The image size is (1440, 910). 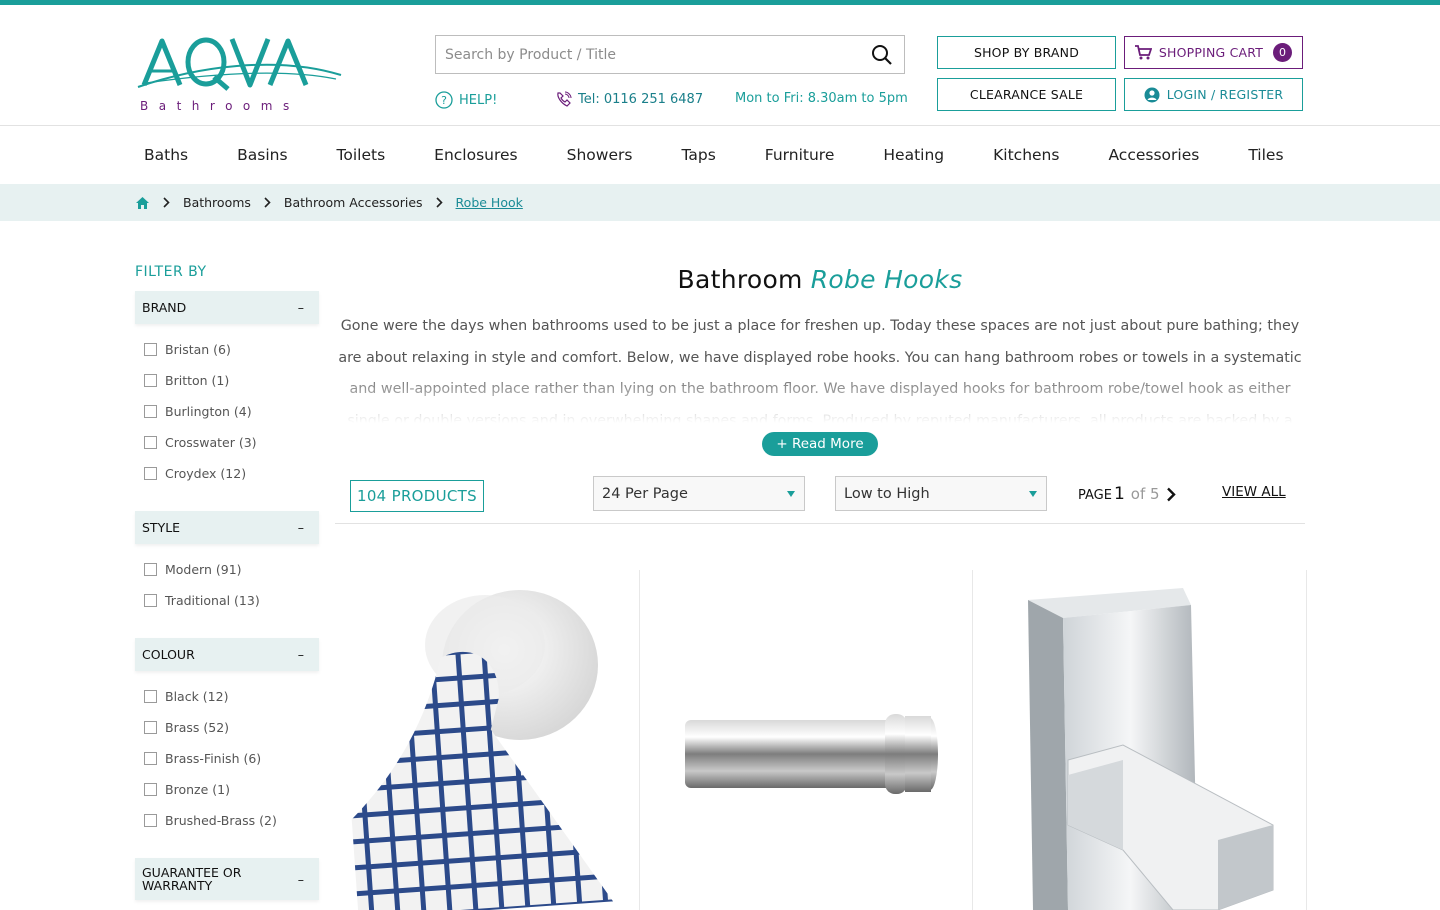 What do you see at coordinates (227, 820) in the screenshot?
I see `filter-option: Brushed-Brass (2)` at bounding box center [227, 820].